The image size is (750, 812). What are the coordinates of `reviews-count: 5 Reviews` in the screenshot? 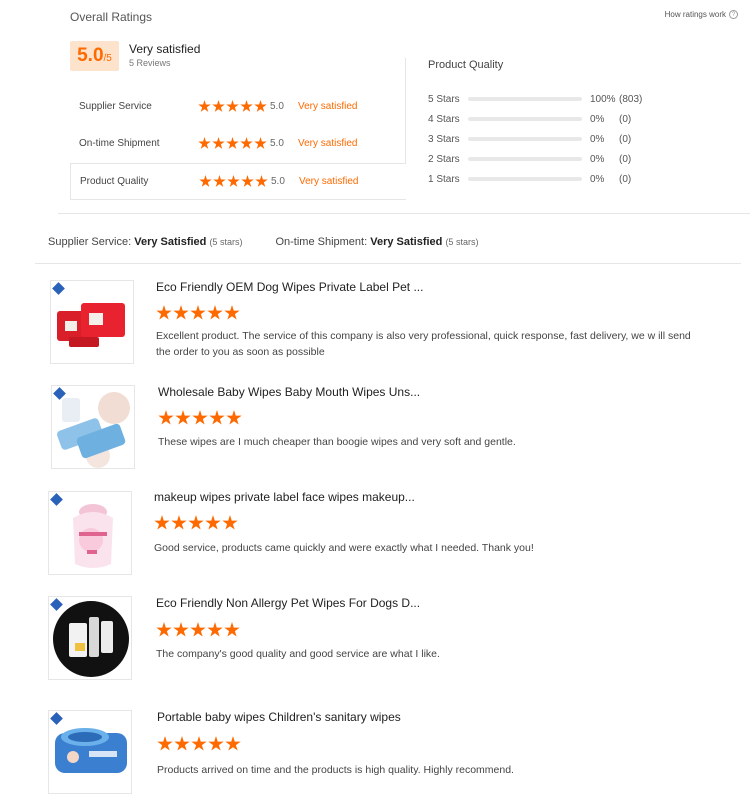 It's located at (150, 63).